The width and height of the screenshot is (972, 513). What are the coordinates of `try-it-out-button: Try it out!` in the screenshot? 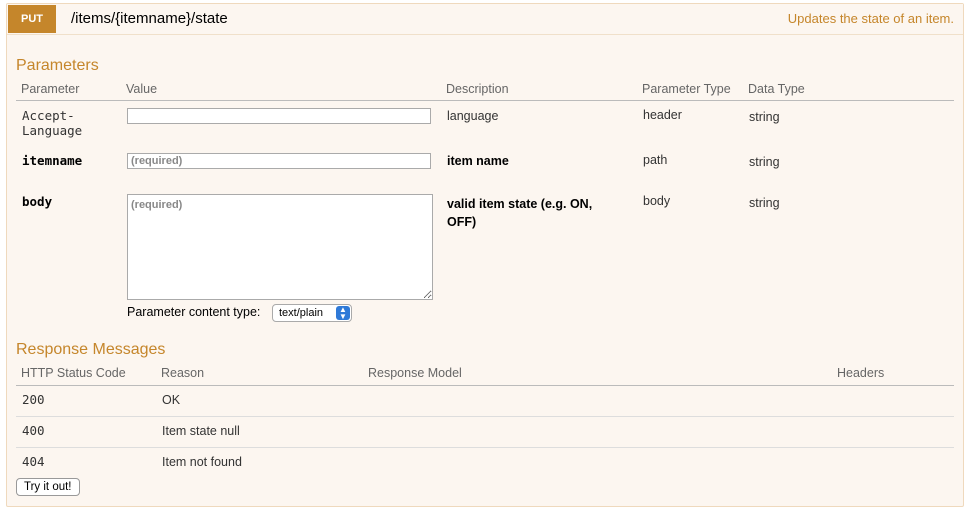 It's located at (48, 487).